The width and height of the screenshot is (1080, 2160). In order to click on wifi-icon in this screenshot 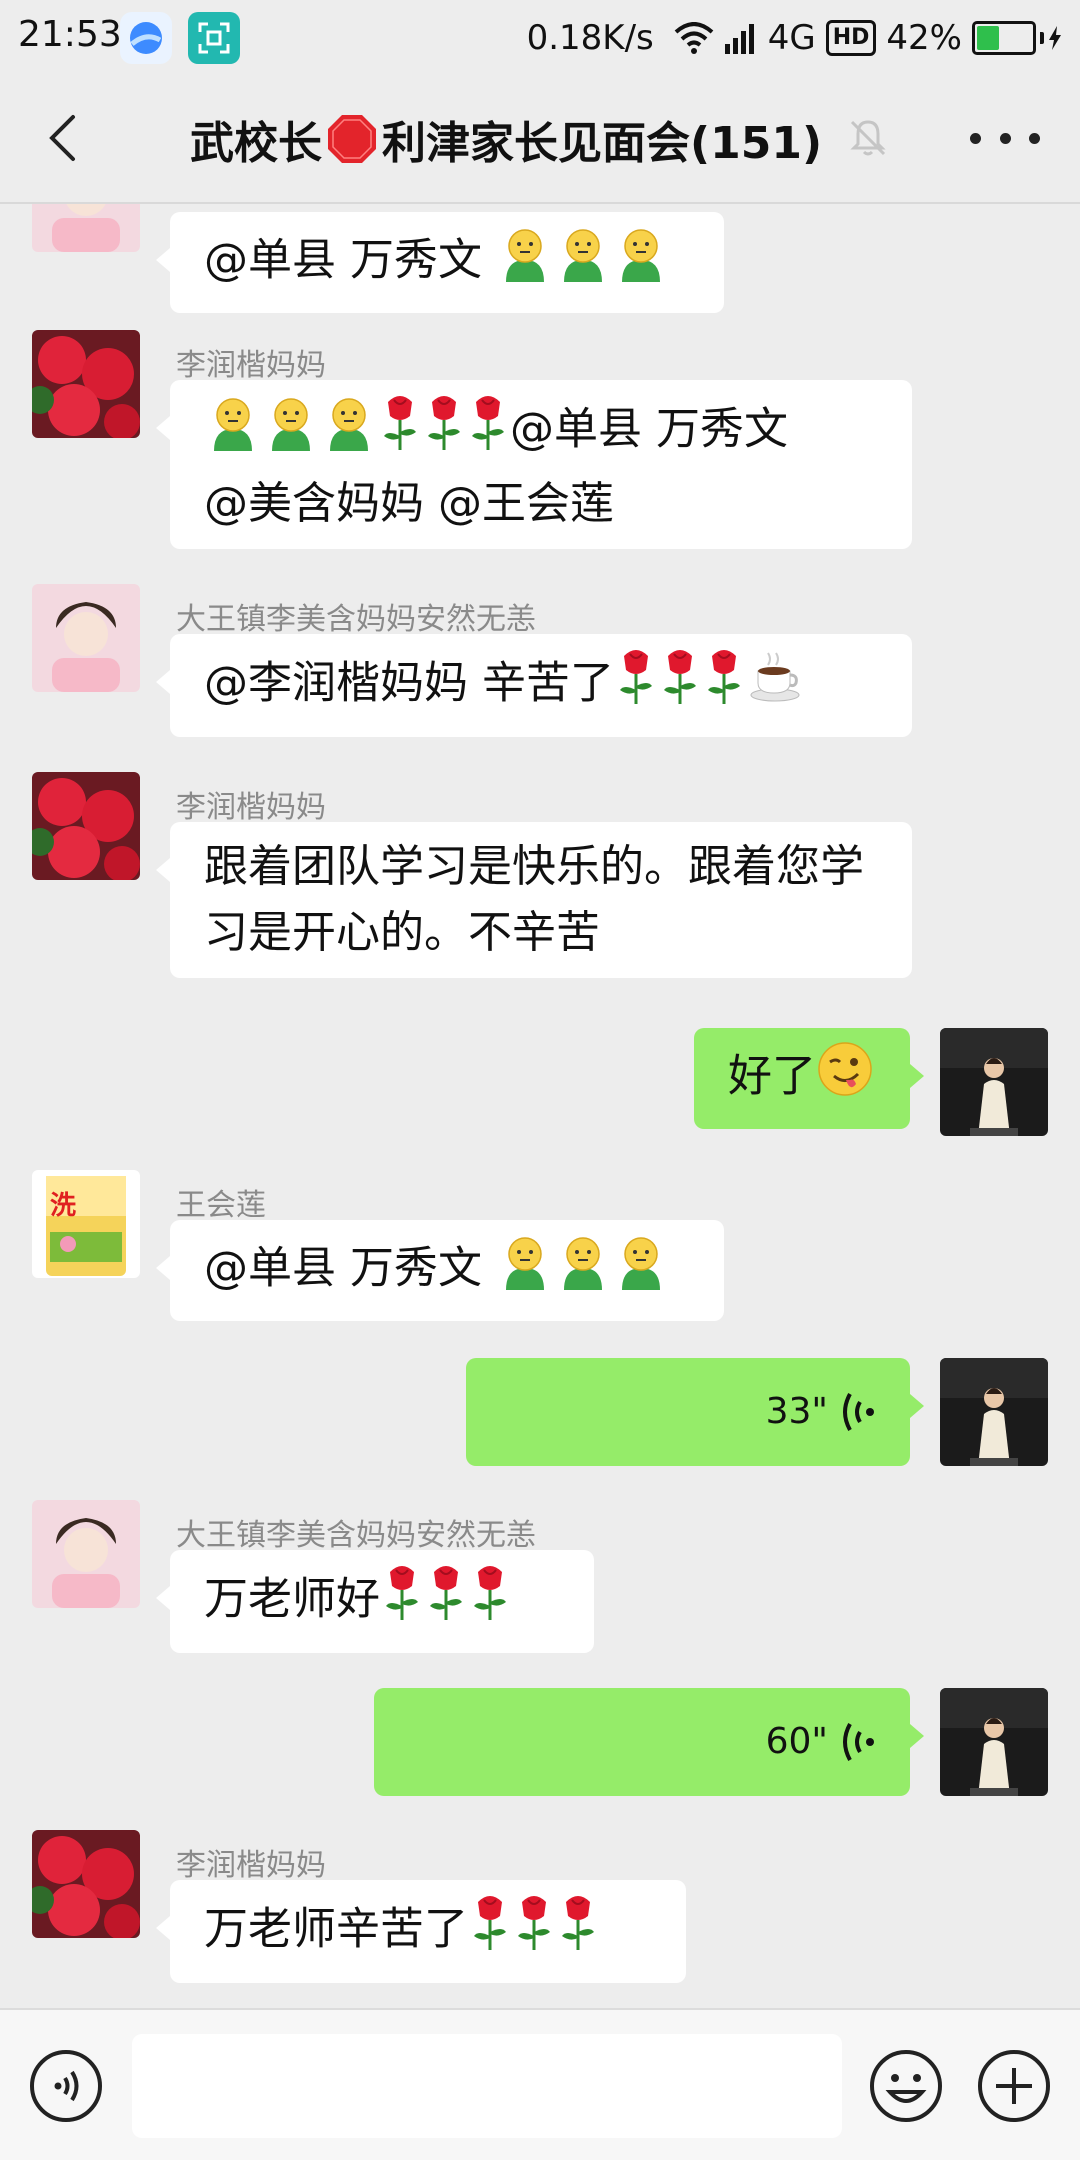, I will do `click(694, 38)`.